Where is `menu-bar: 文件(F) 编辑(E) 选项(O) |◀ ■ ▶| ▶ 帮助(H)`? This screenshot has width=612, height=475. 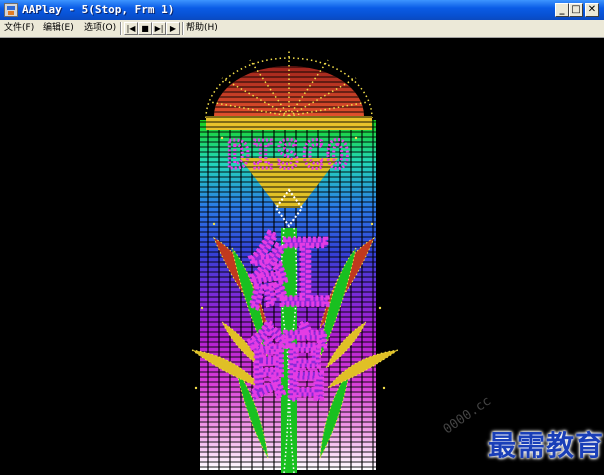
menu-bar: 文件(F) 编辑(E) 选项(O) |◀ ■ ▶| ▶ 帮助(H) is located at coordinates (302, 29).